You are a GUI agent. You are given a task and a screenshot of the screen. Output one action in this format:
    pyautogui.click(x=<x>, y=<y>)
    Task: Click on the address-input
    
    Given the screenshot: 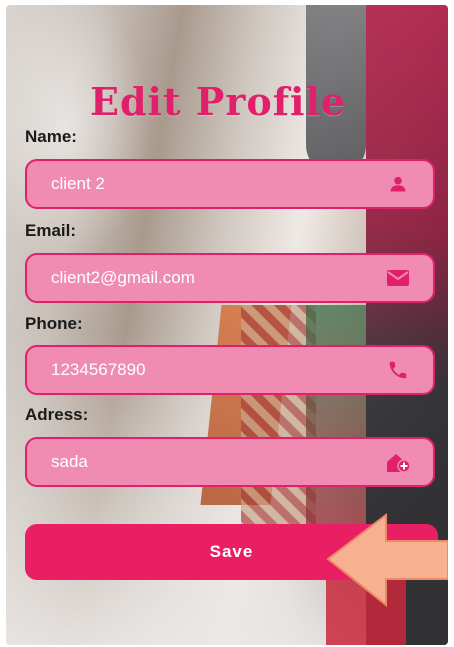 What is the action you would take?
    pyautogui.click(x=206, y=462)
    